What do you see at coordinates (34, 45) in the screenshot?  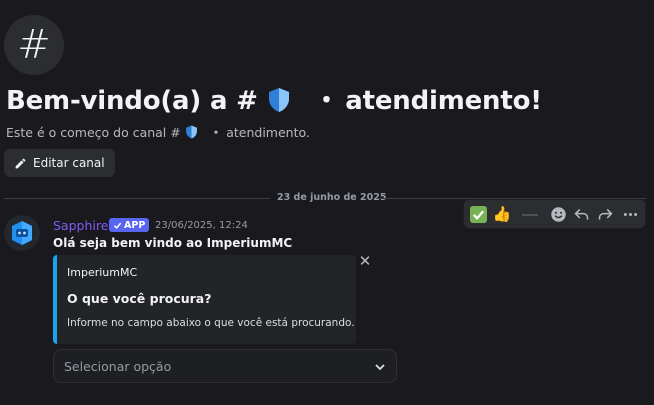 I see `channel-hash-icon: #` at bounding box center [34, 45].